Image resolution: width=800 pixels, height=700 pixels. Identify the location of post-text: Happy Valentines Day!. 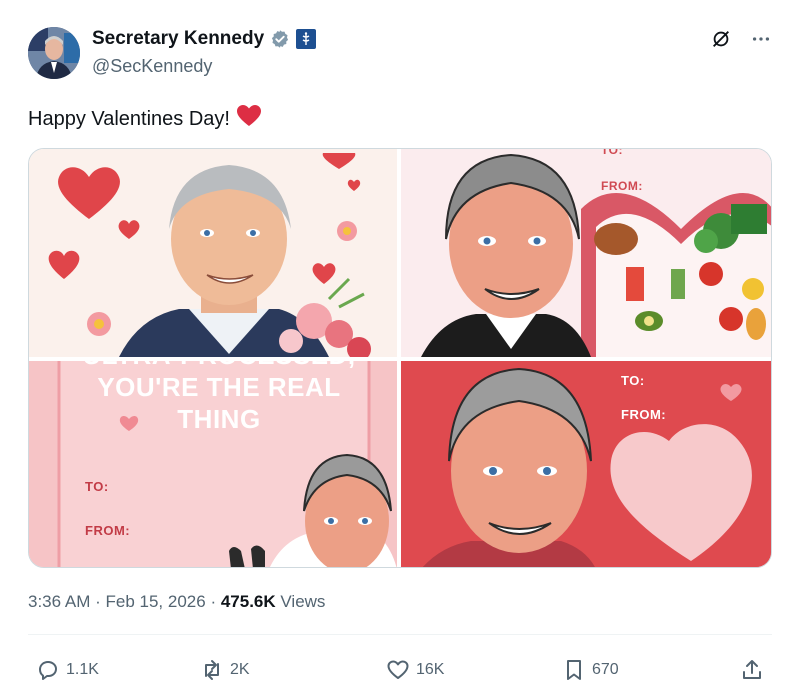
(145, 119).